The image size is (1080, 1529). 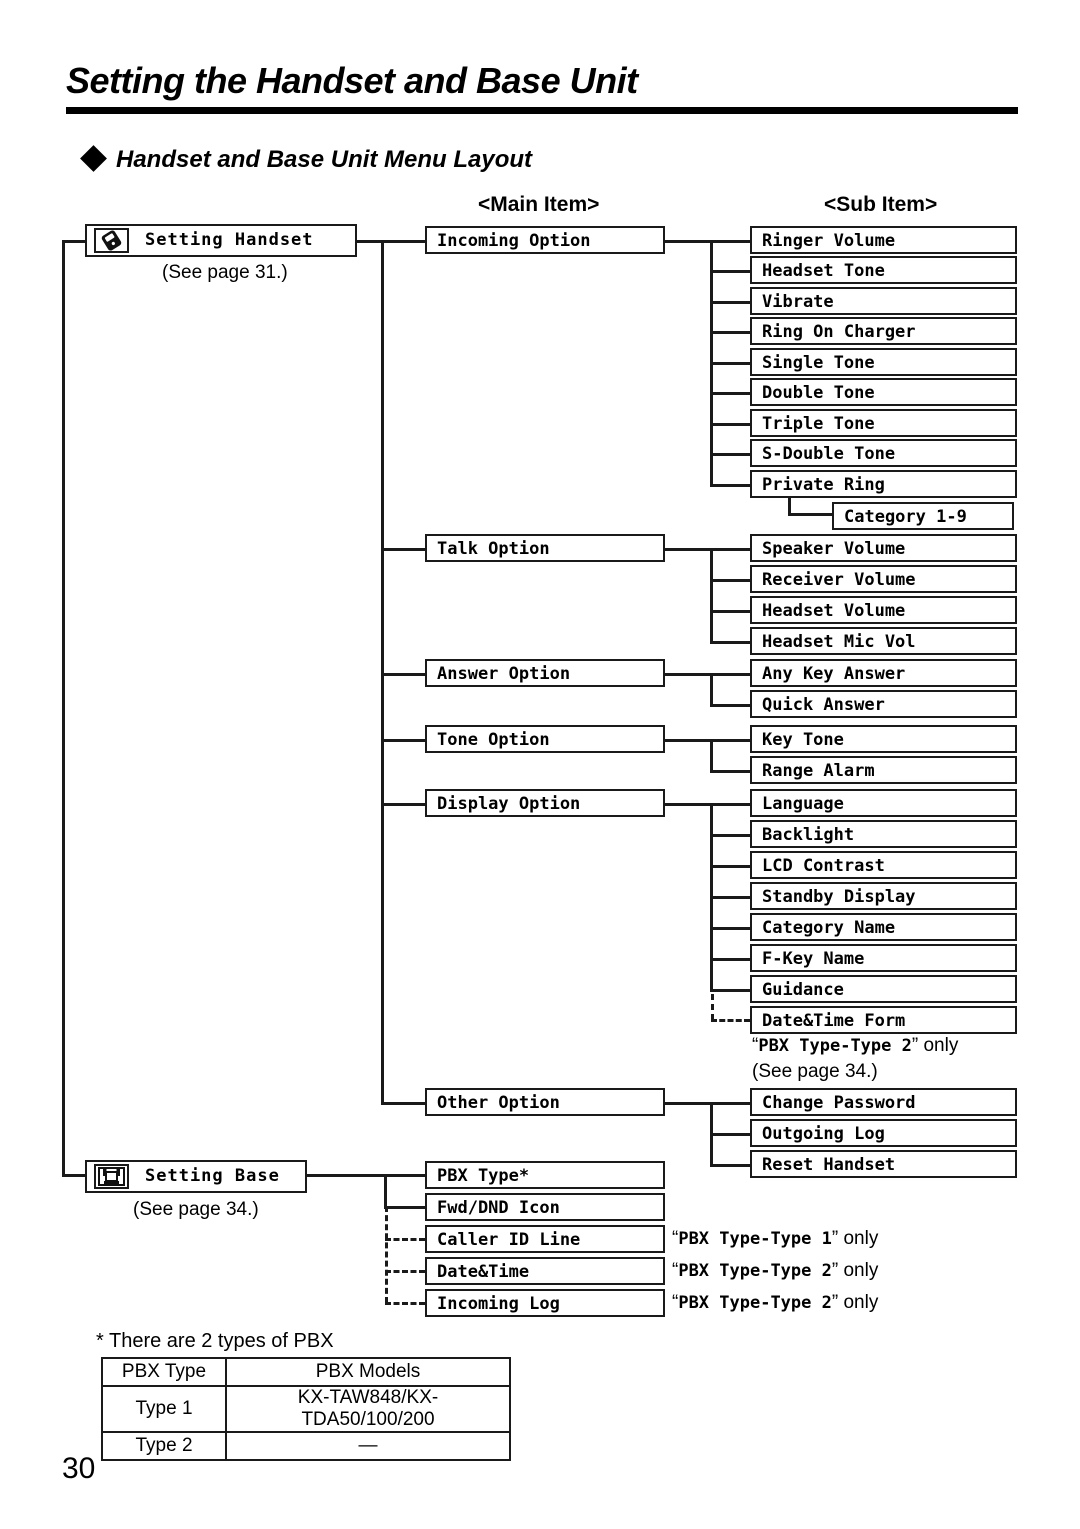 I want to click on setting-base-page-note: (See page 34.), so click(x=196, y=1209).